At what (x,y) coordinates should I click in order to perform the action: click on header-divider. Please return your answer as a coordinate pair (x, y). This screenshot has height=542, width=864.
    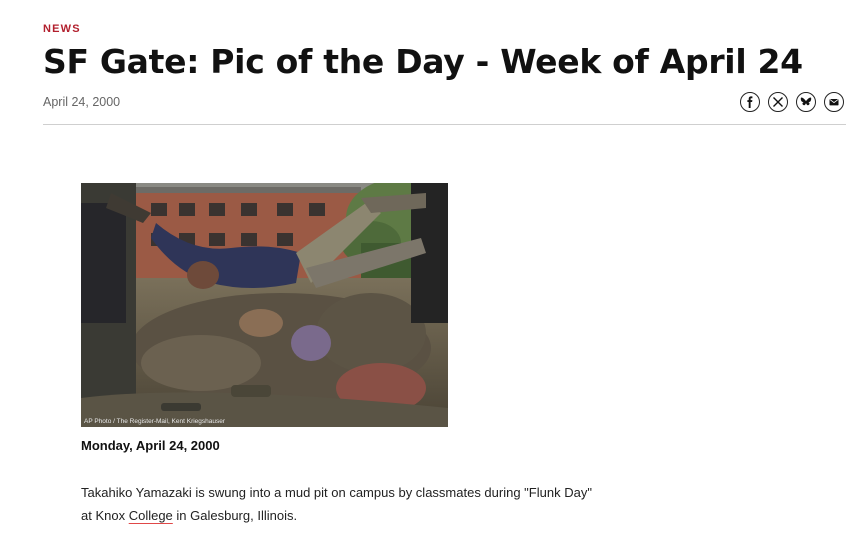
    Looking at the image, I should click on (444, 124).